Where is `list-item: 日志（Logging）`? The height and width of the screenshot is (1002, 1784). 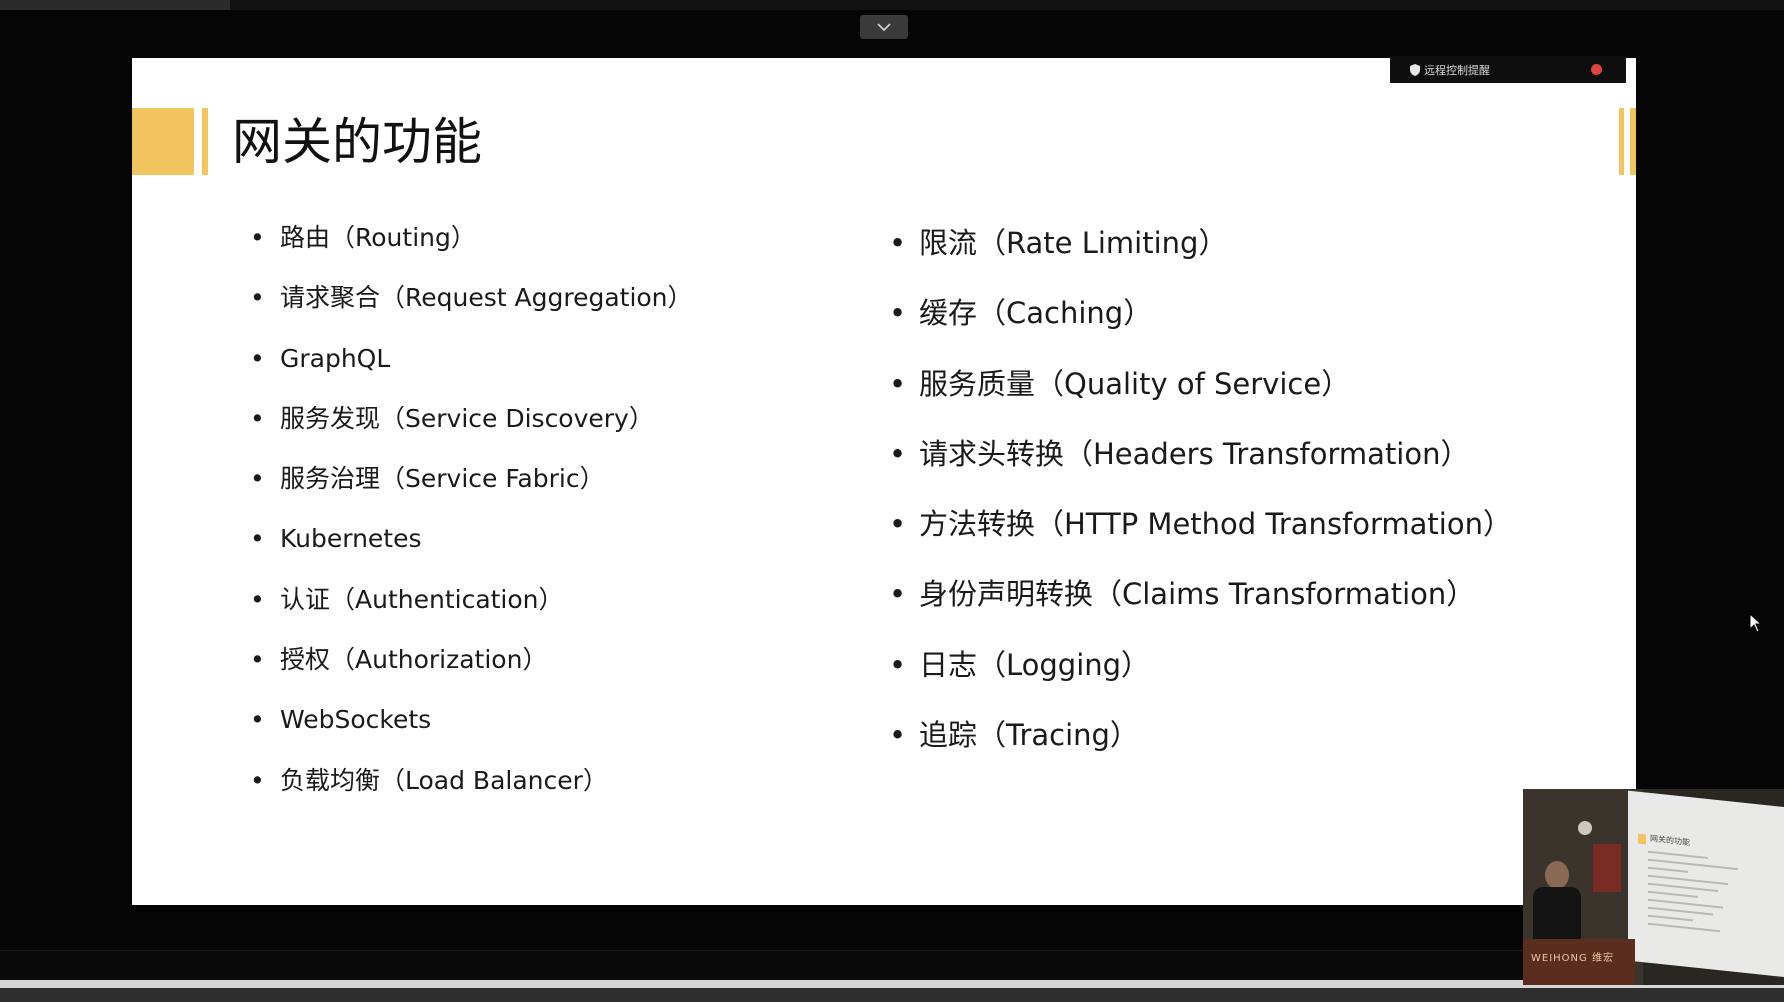
list-item: 日志（Logging） is located at coordinates (1249, 665).